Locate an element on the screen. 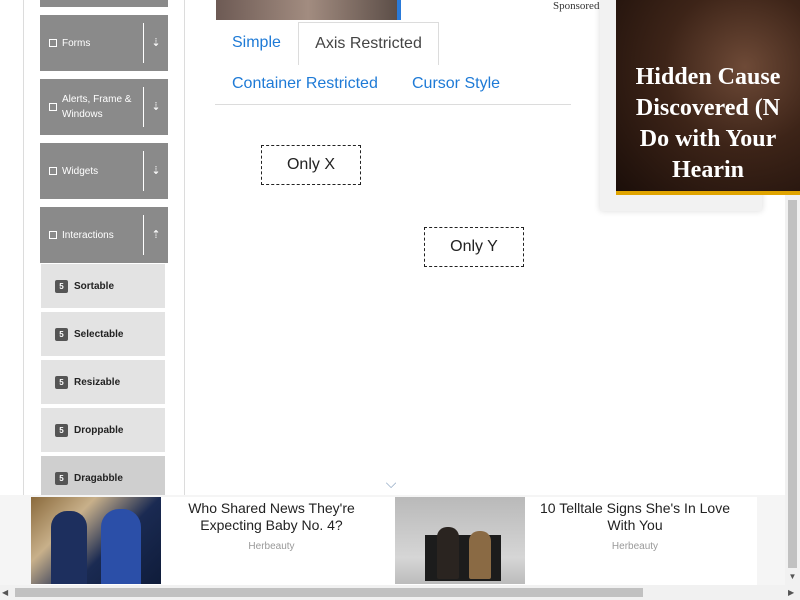  sidebar-item-label: Resizable is located at coordinates (97, 382).